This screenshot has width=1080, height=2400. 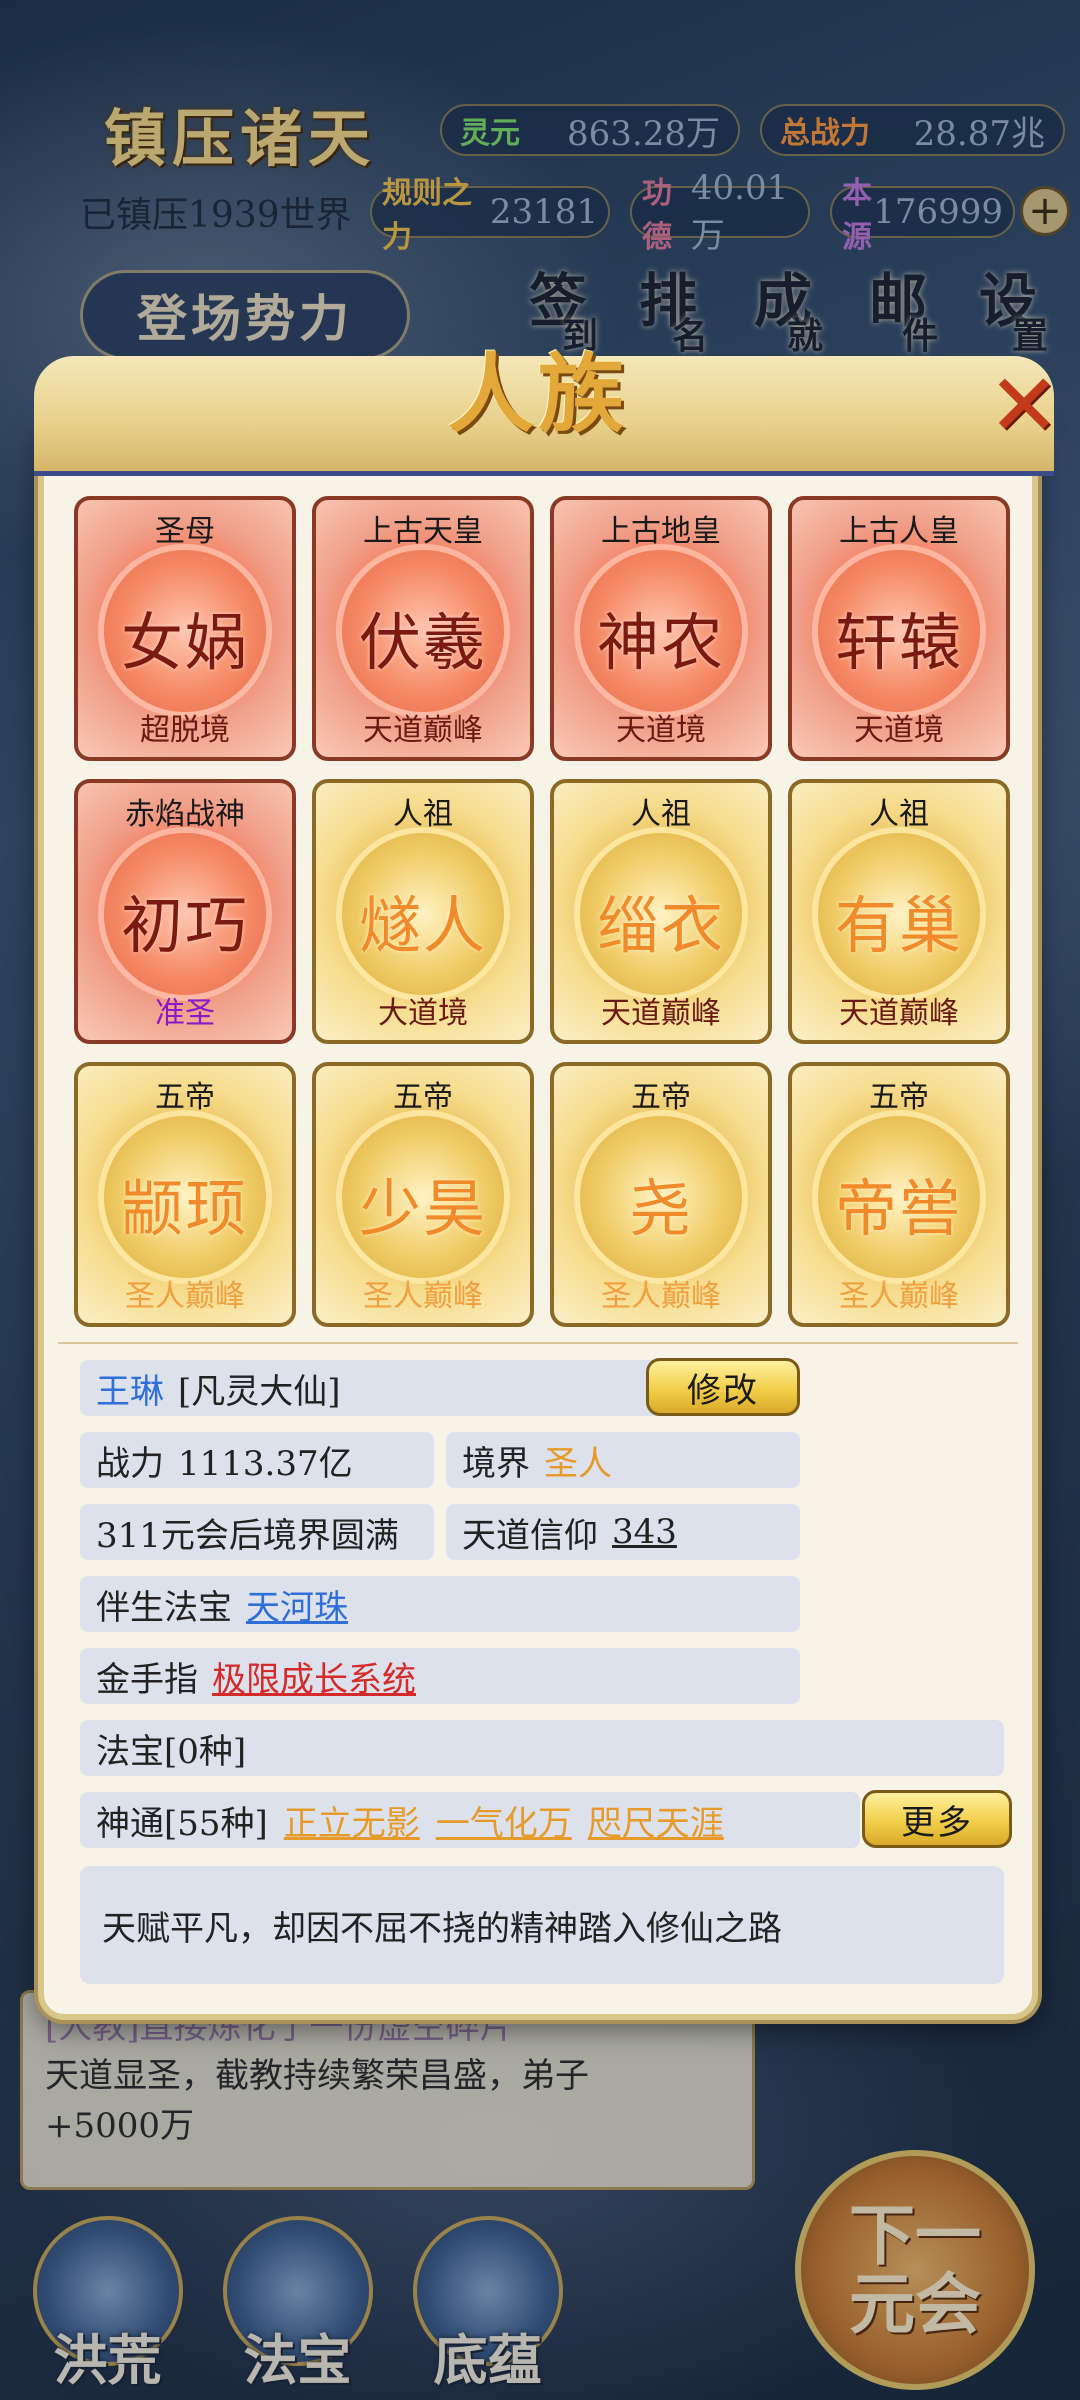 What do you see at coordinates (661, 531) in the screenshot?
I see `card-title: 上古地皇` at bounding box center [661, 531].